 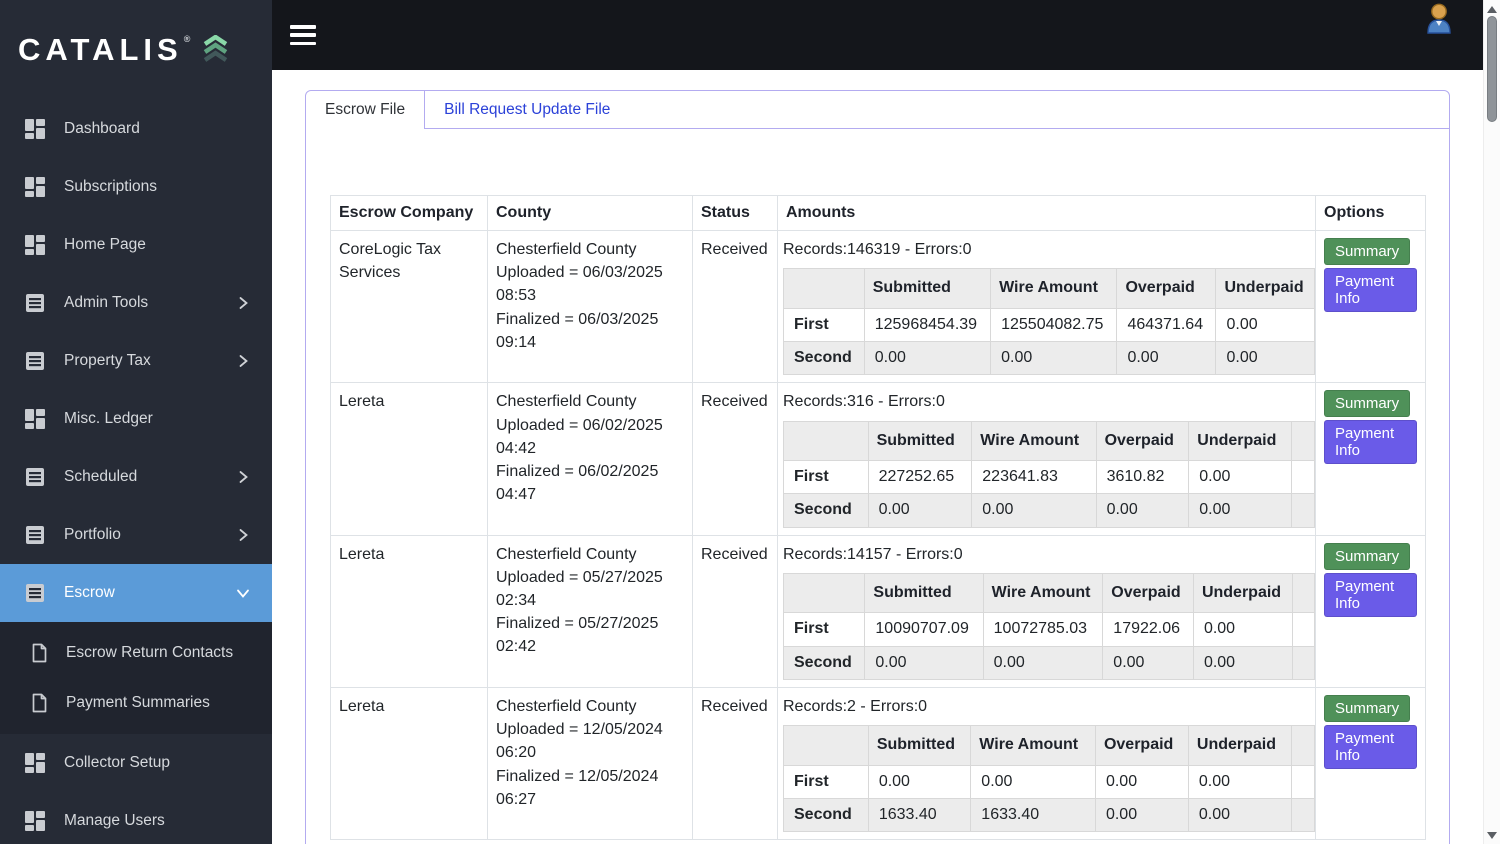 I want to click on brand-chevrons-icon, so click(x=215, y=50).